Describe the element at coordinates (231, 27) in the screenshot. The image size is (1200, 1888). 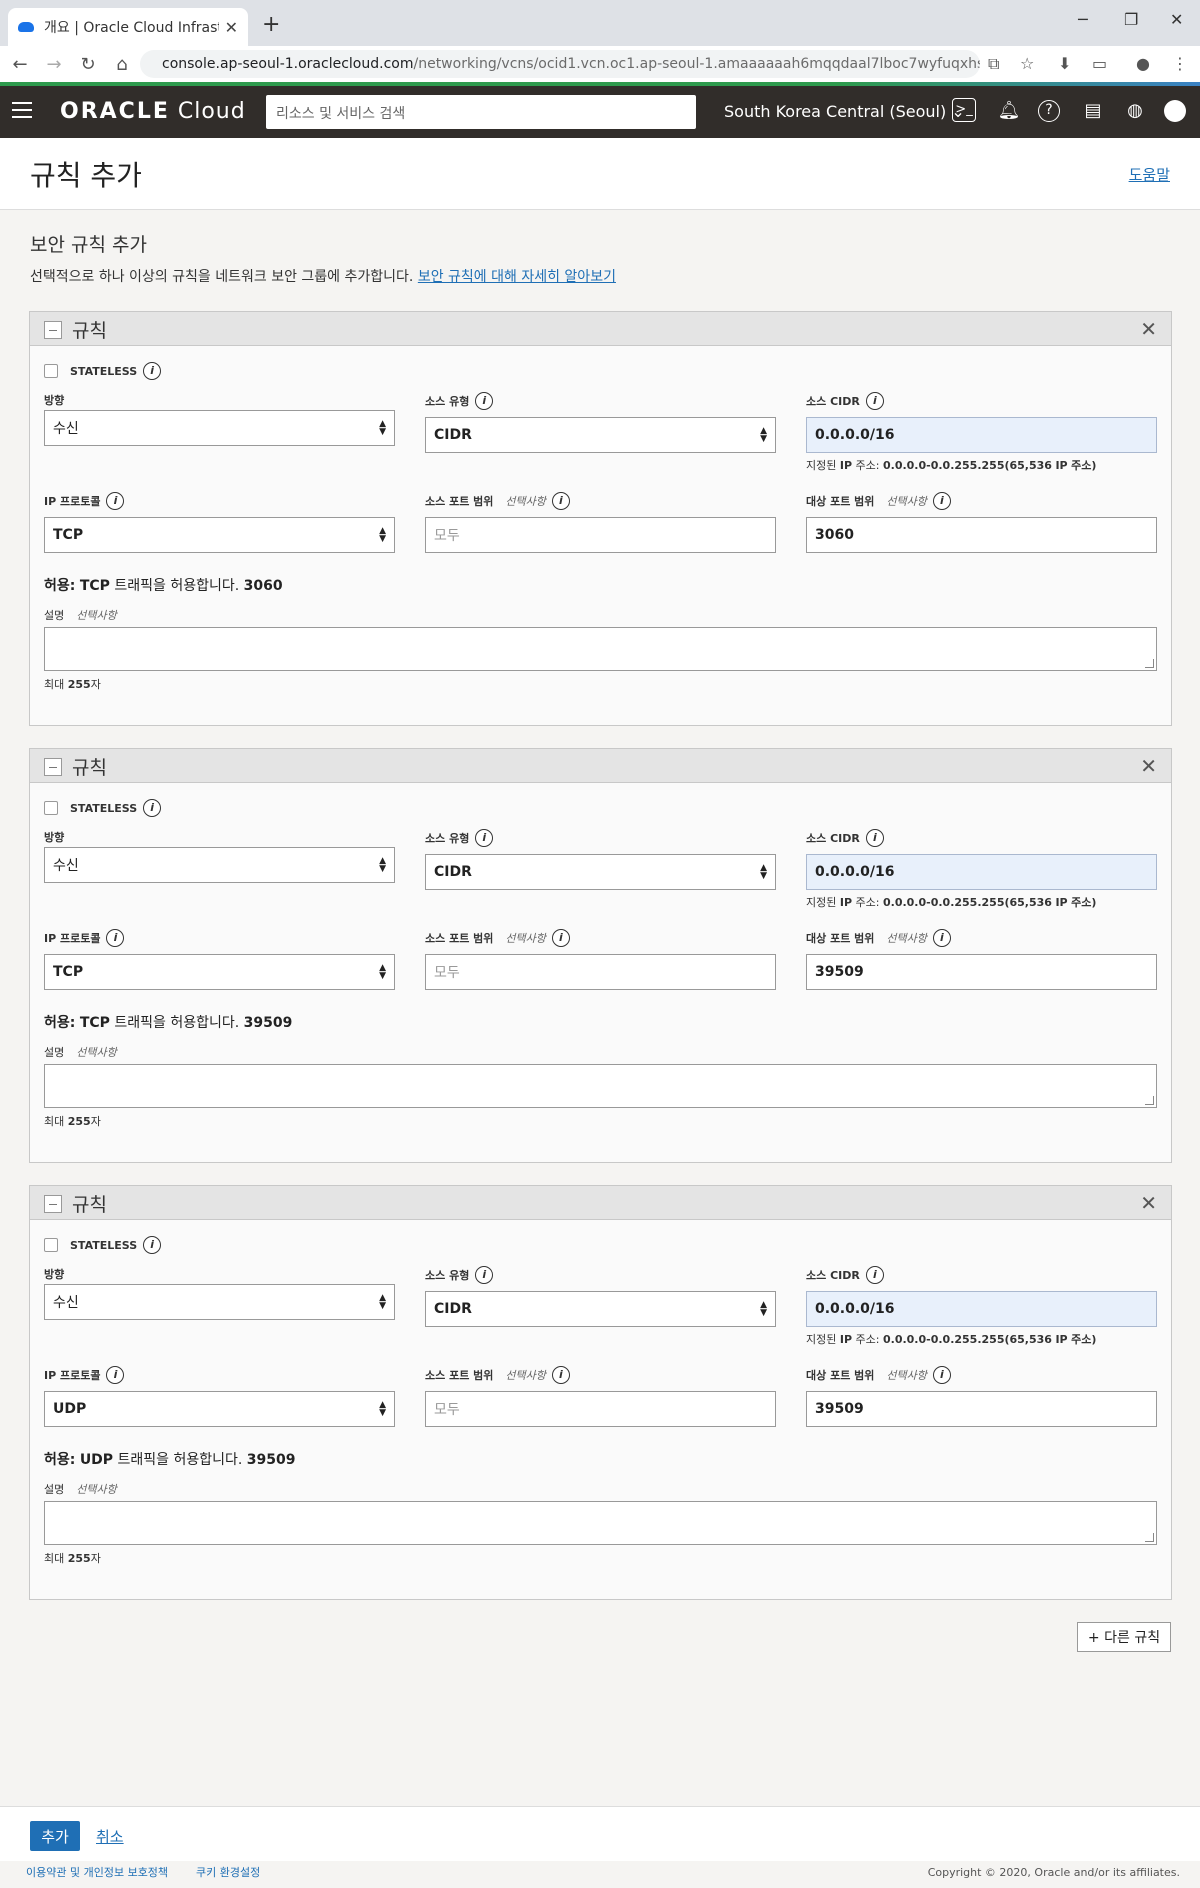
I see `close-tab-icon: ✕` at that location.